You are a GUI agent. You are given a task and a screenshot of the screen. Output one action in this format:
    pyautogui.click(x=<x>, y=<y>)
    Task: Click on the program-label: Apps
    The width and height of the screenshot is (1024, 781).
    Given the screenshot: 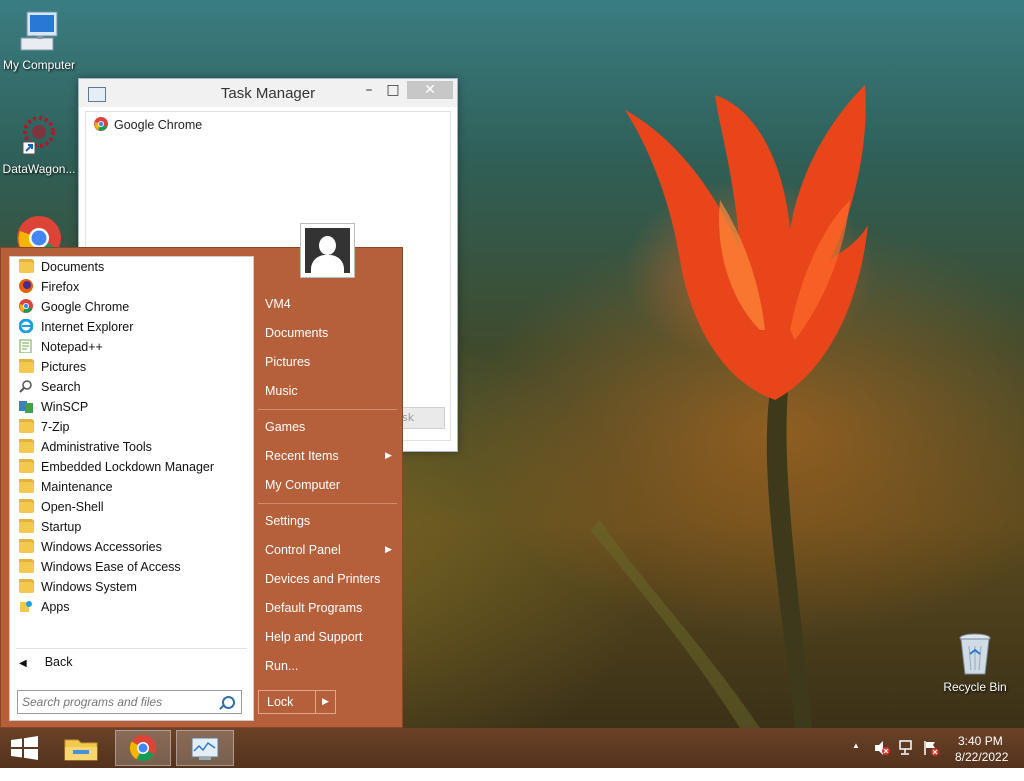 What is the action you would take?
    pyautogui.click(x=55, y=607)
    